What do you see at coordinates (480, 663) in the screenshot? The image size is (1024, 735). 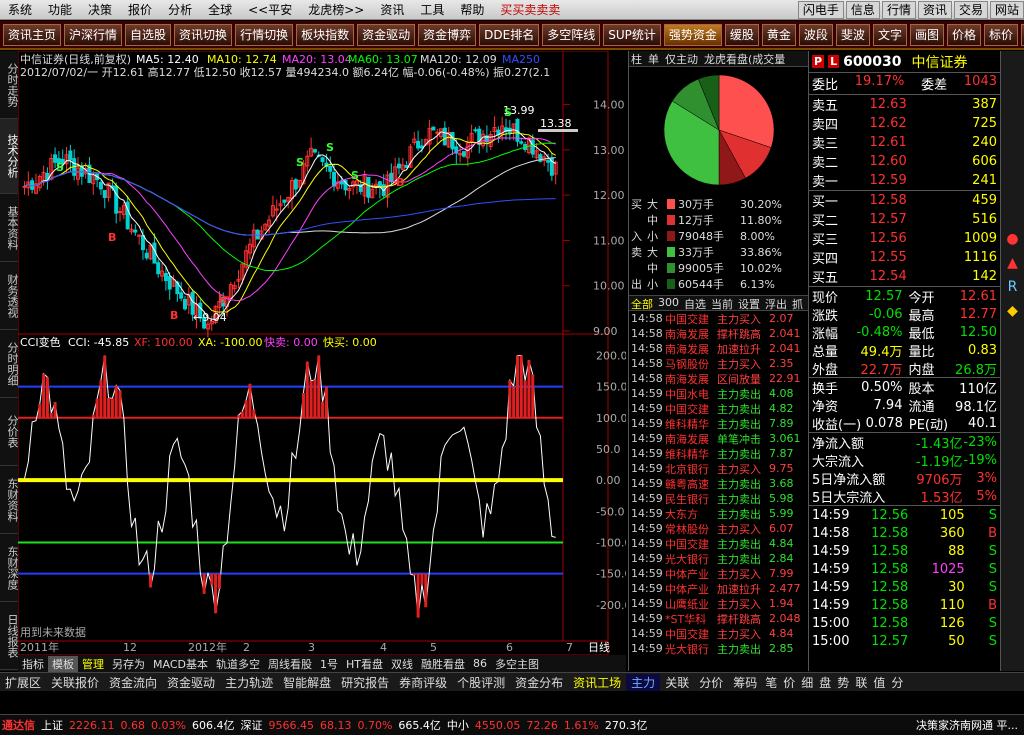 I see `indicator-tab: 86` at bounding box center [480, 663].